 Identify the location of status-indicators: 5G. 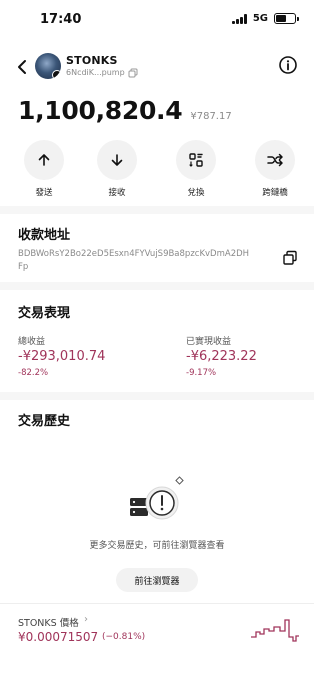
(265, 18).